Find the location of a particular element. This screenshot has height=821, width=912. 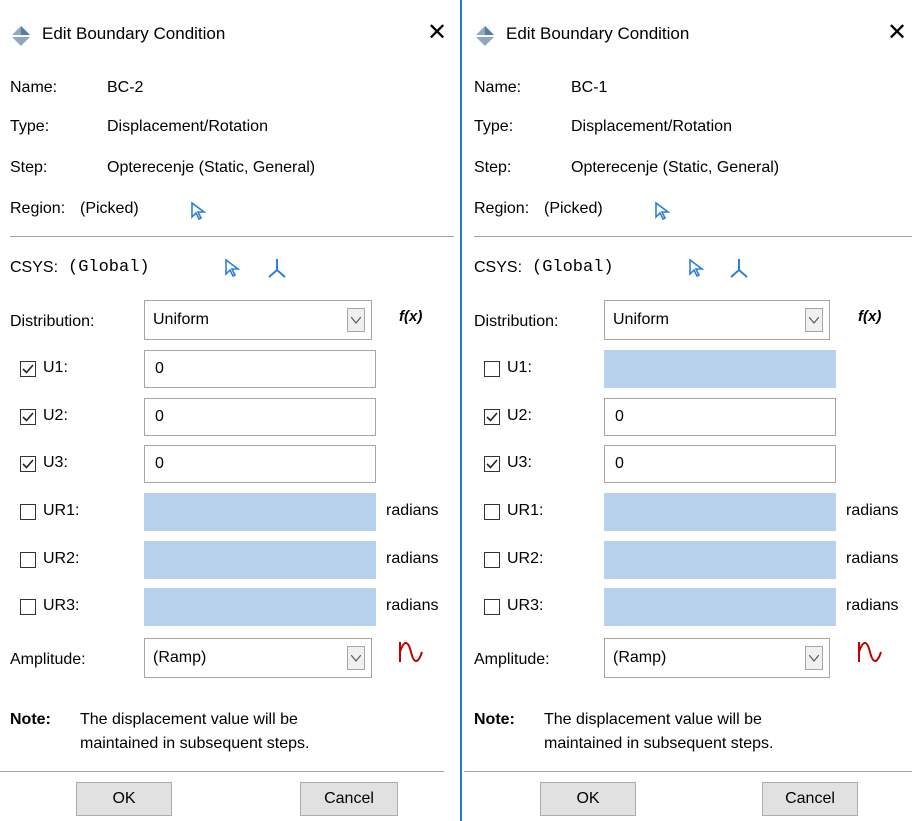

u3-label: U3: is located at coordinates (519, 462).